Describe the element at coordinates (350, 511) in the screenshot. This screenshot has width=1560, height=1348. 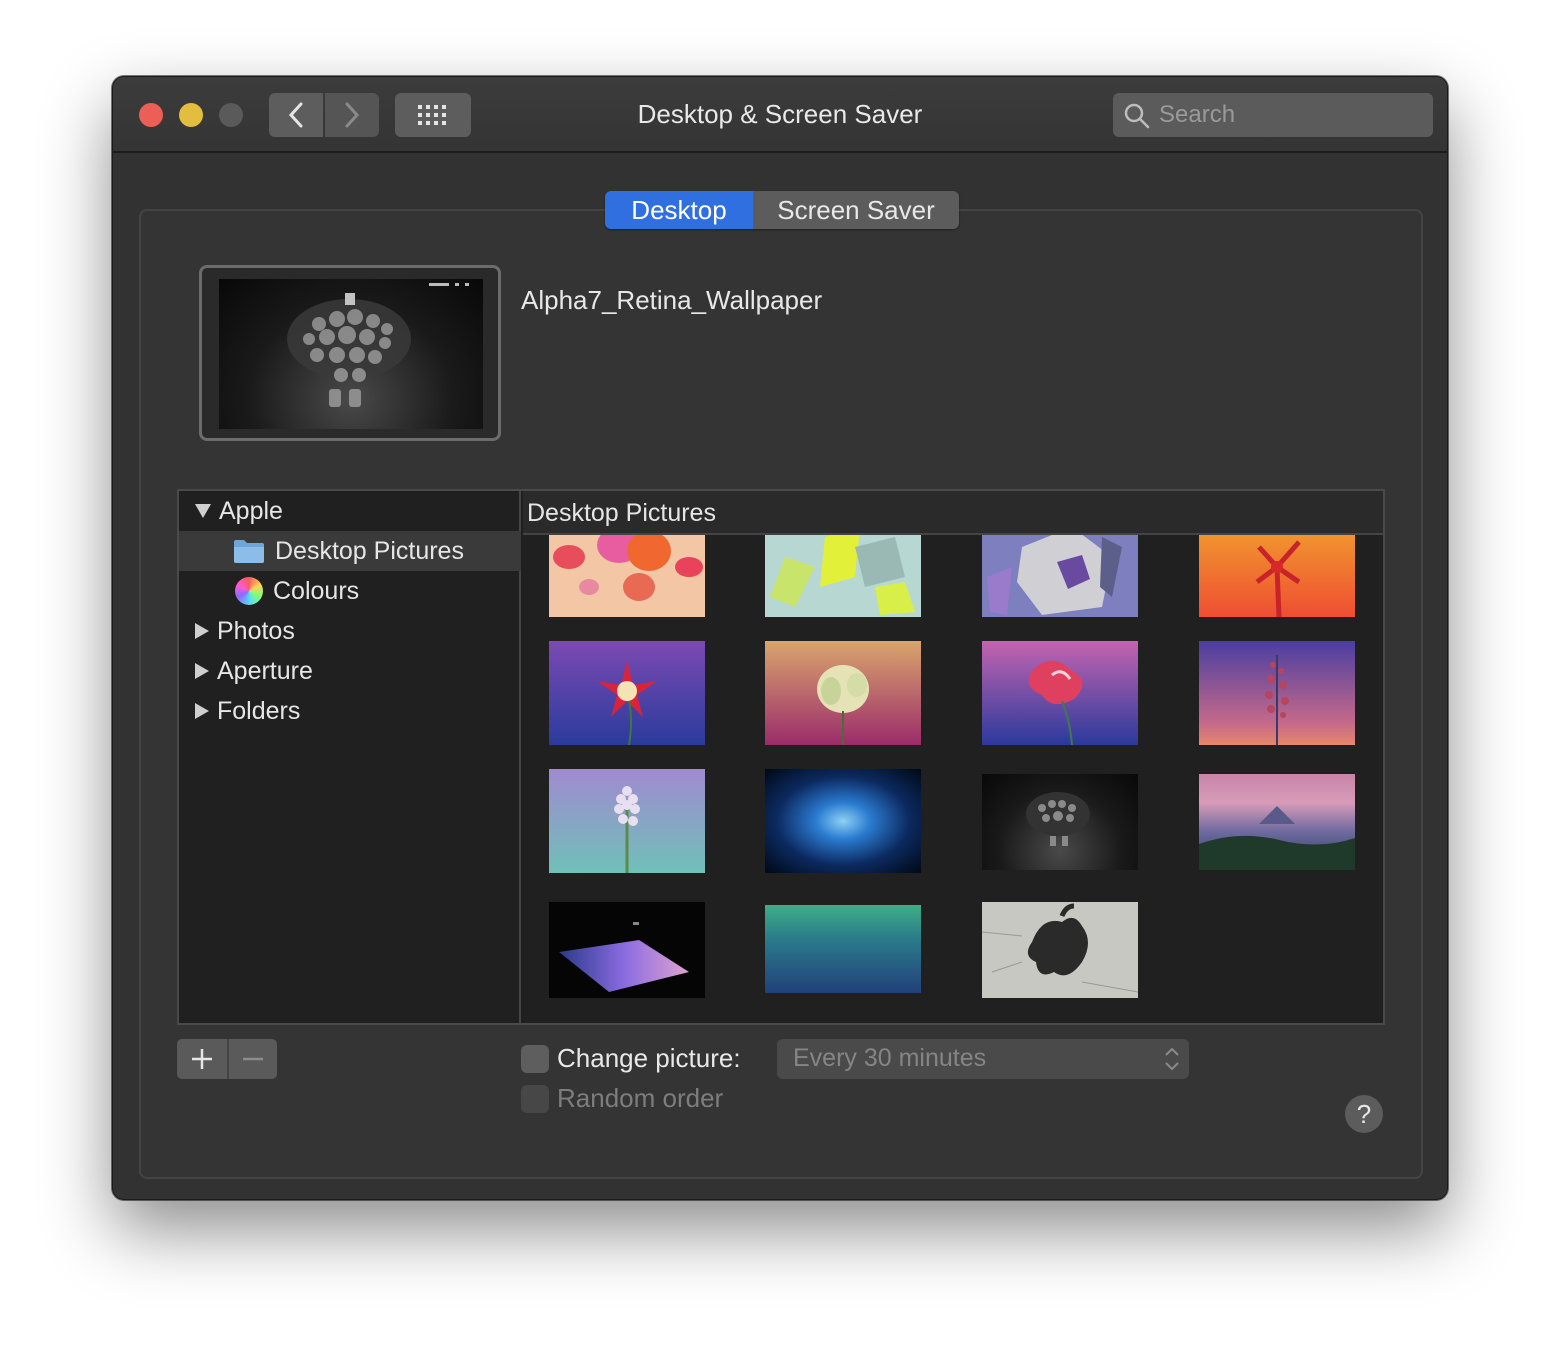
I see `sidebar-item-apple: Apple` at that location.